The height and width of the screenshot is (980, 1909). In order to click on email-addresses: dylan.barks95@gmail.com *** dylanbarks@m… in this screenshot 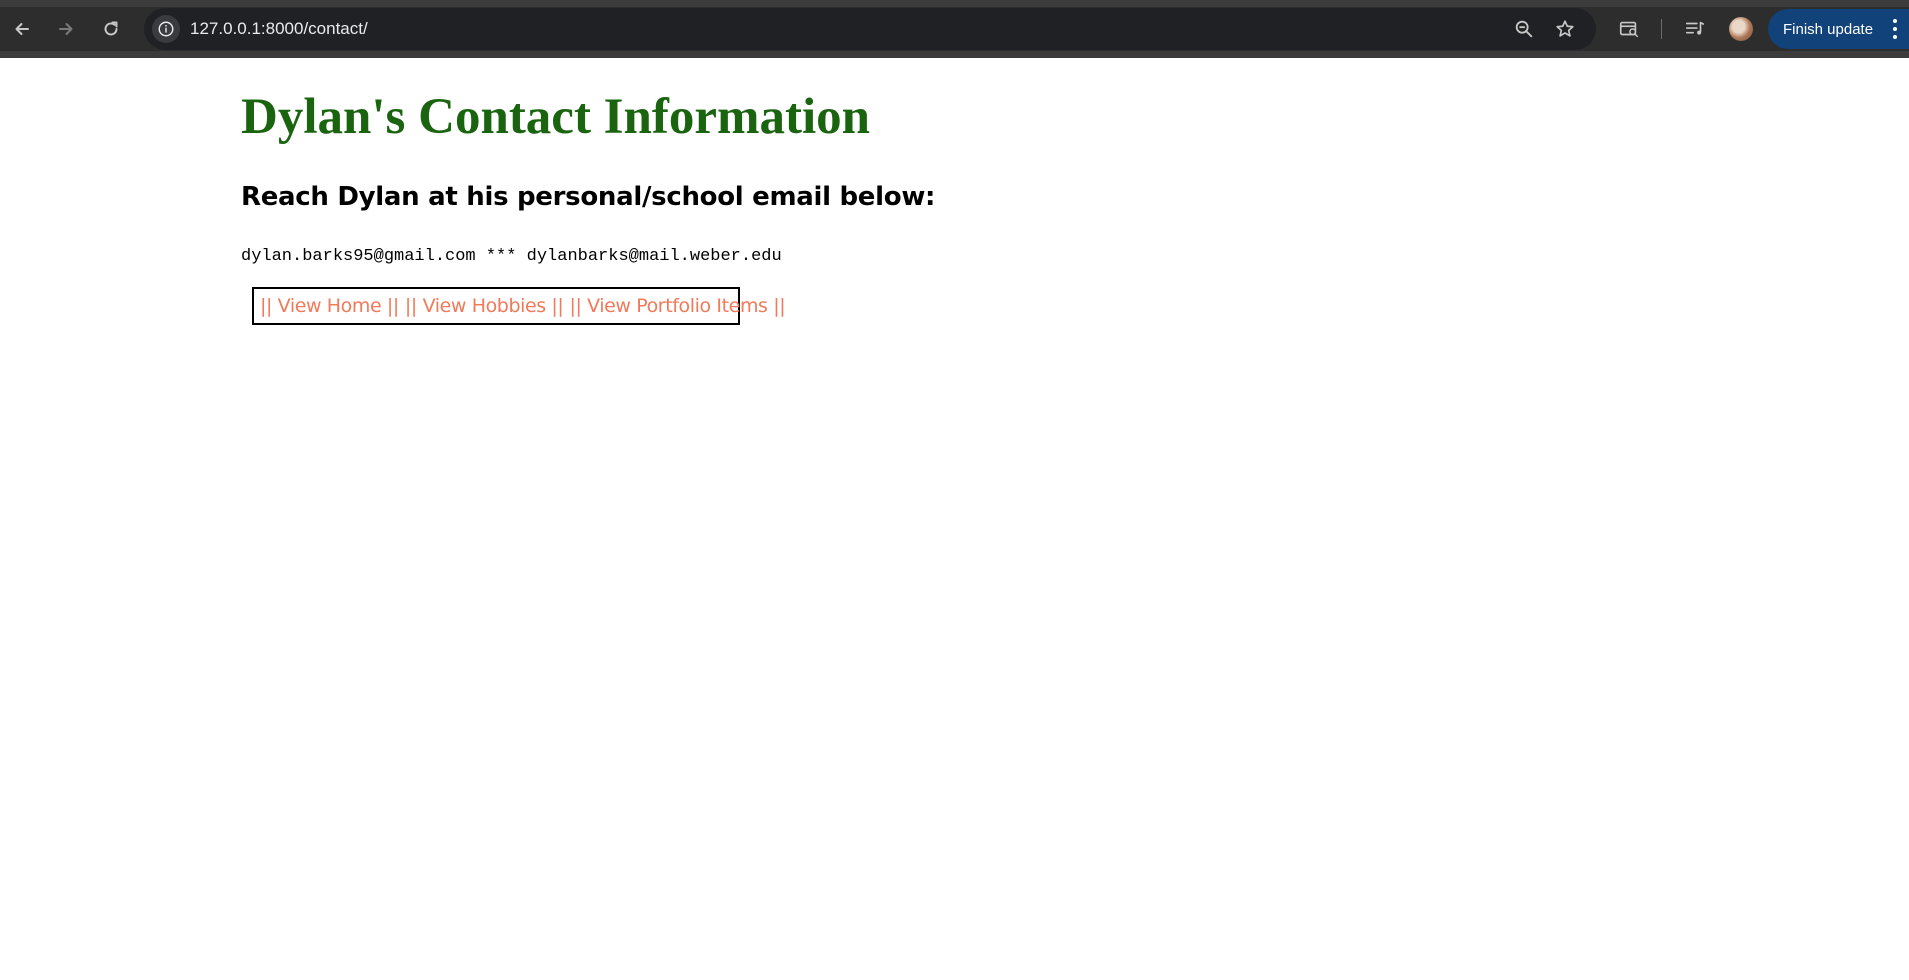, I will do `click(511, 256)`.